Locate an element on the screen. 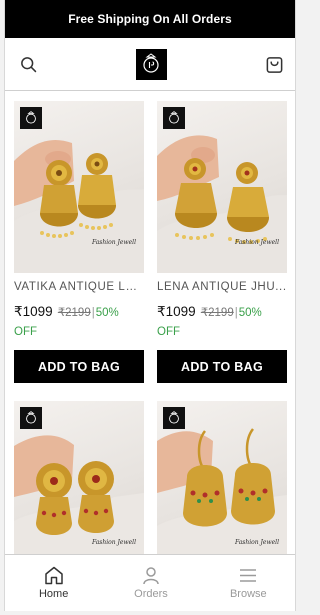  shopping-bag-icon is located at coordinates (274, 64).